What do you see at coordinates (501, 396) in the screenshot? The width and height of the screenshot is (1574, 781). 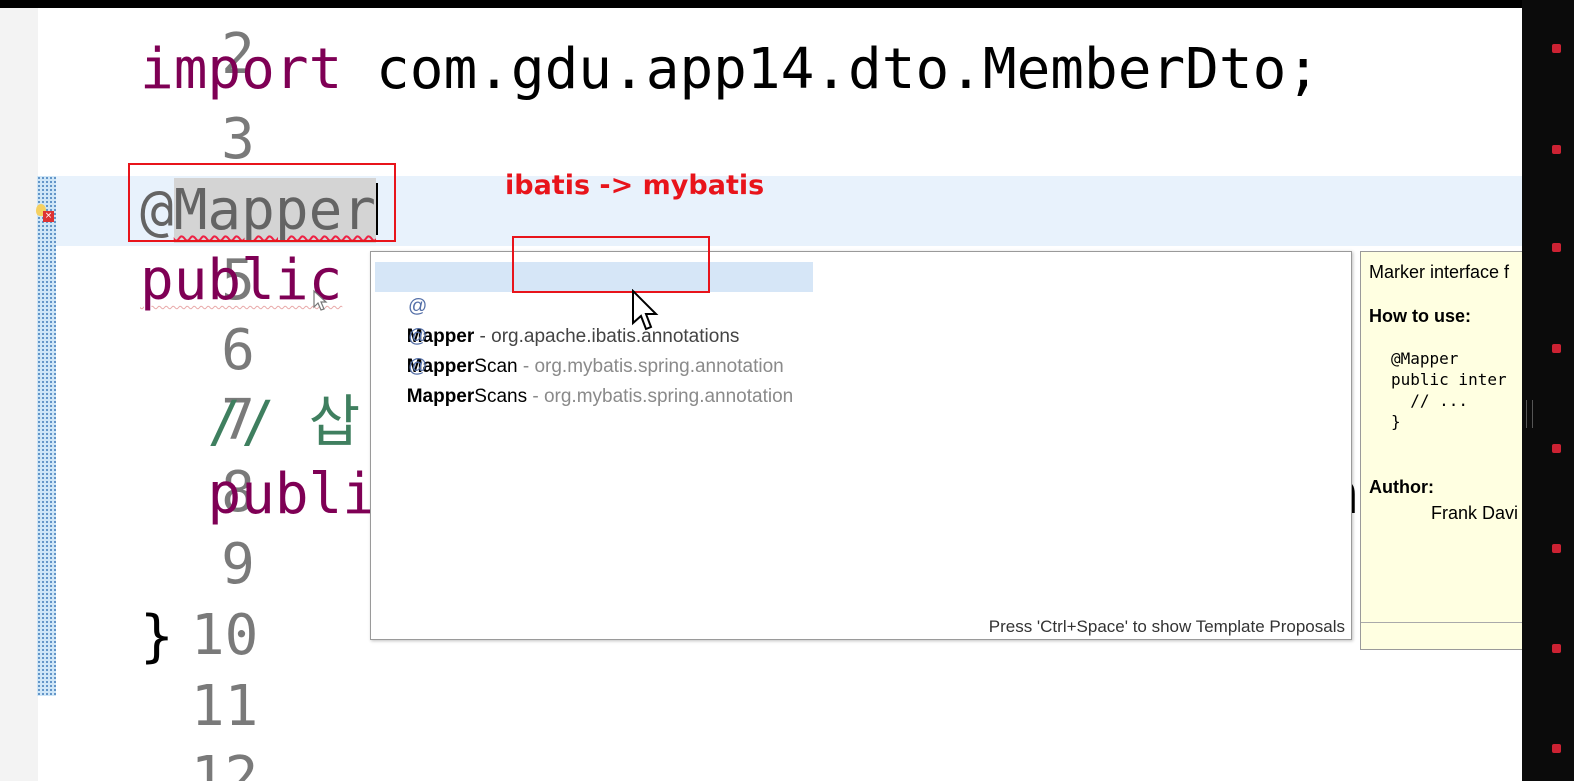 I see `proposal-suffix: Scans` at bounding box center [501, 396].